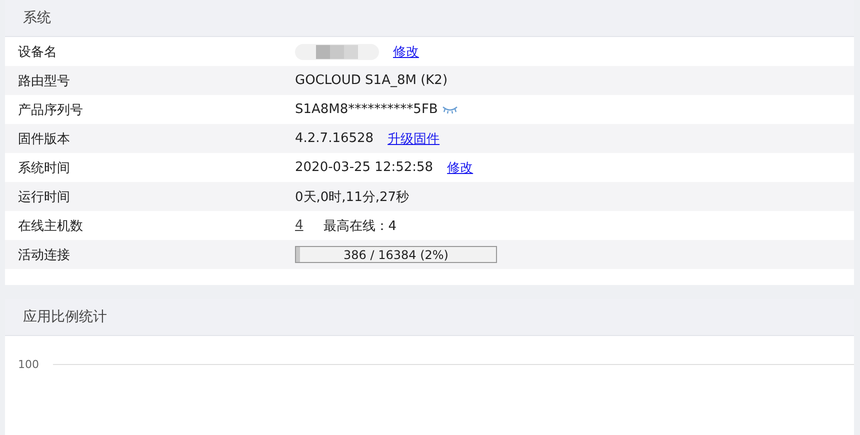  I want to click on progress-text: 386 / 16384 (2%), so click(396, 255).